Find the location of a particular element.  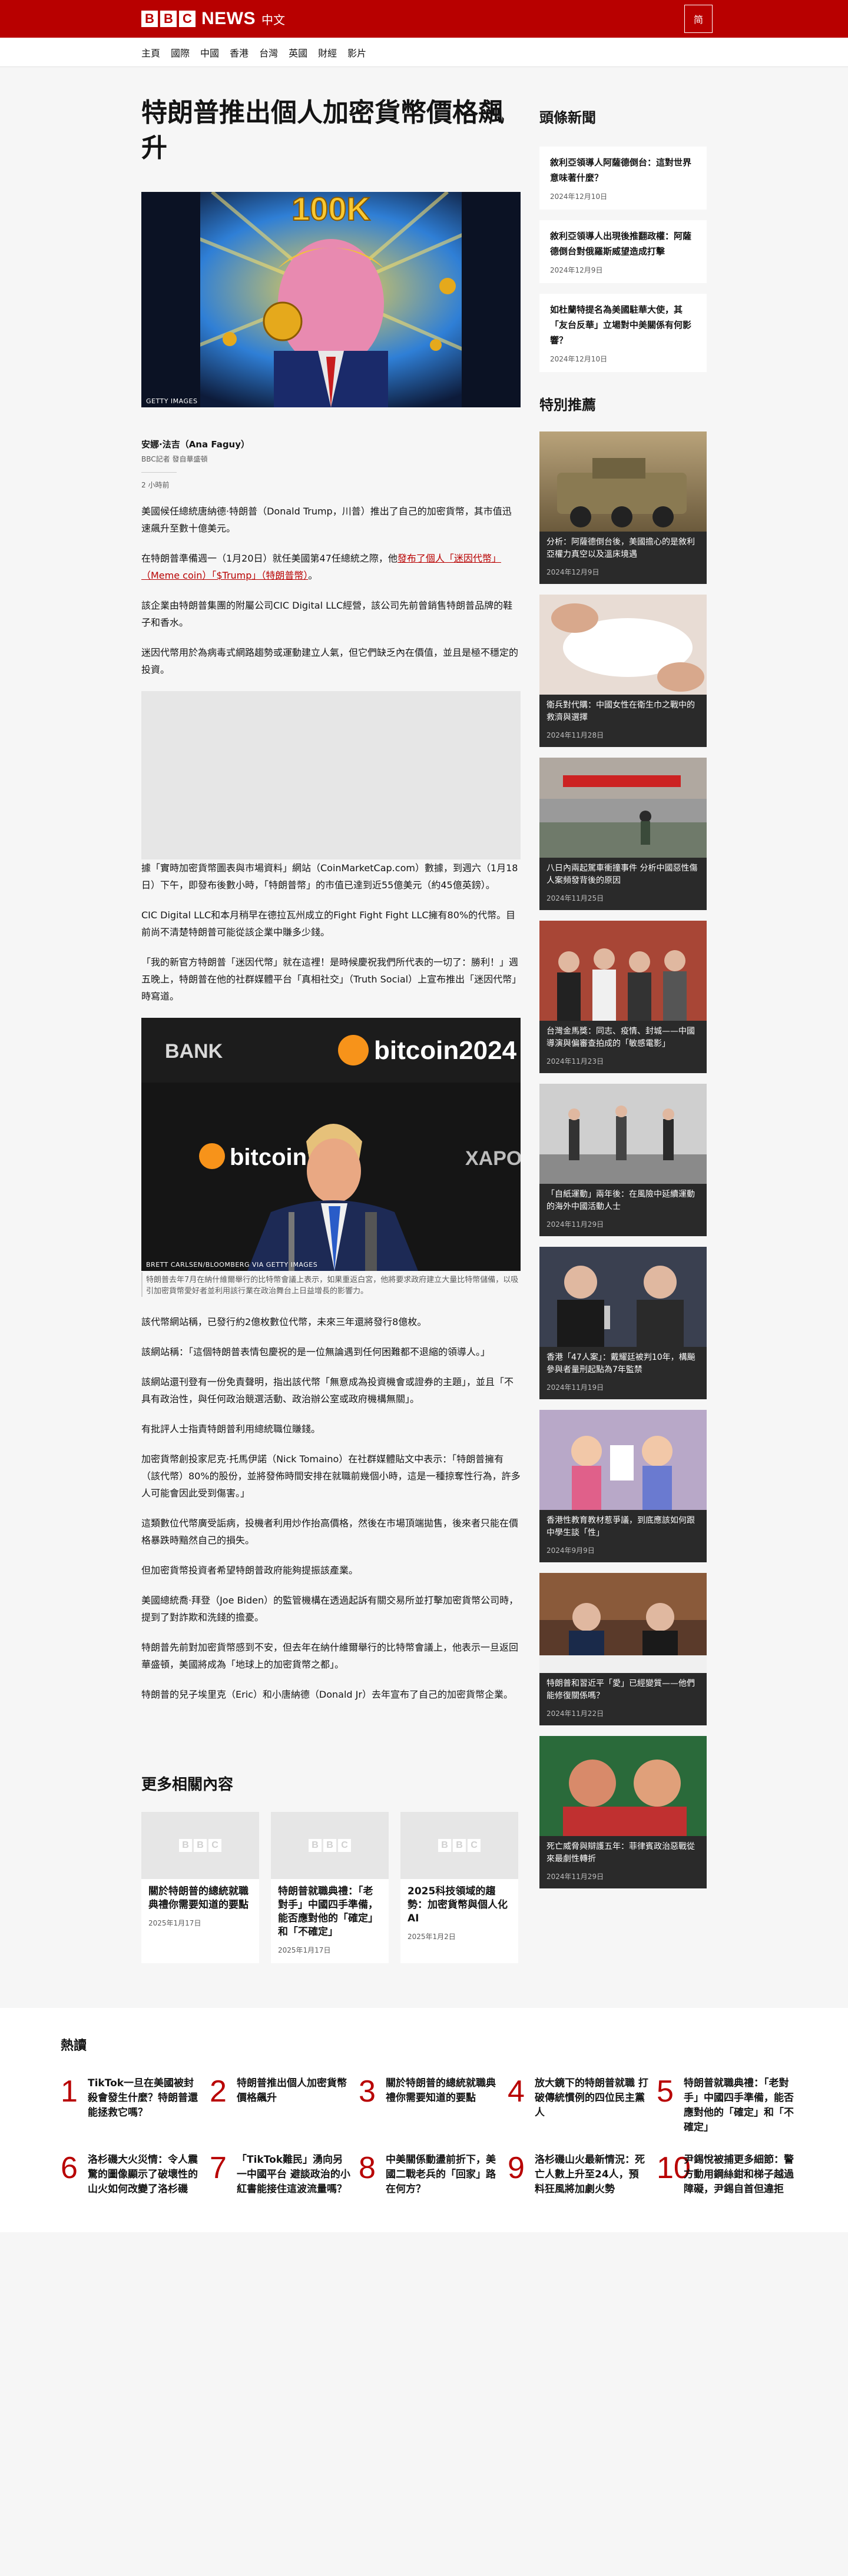

most-read-item: 4 放大鏡下的特朗普就職 打破傳統慣例的四位民主黨人 is located at coordinates (582, 2105).